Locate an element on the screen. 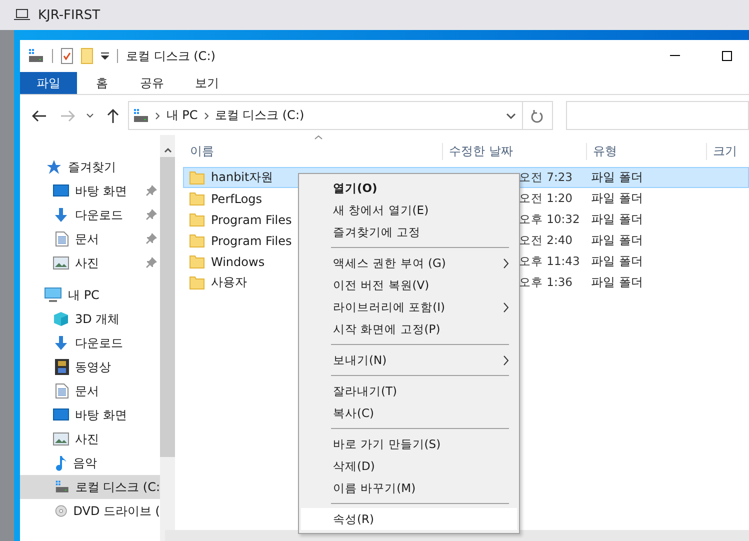  date-cell-text: 오후 10:32 is located at coordinates (549, 219).